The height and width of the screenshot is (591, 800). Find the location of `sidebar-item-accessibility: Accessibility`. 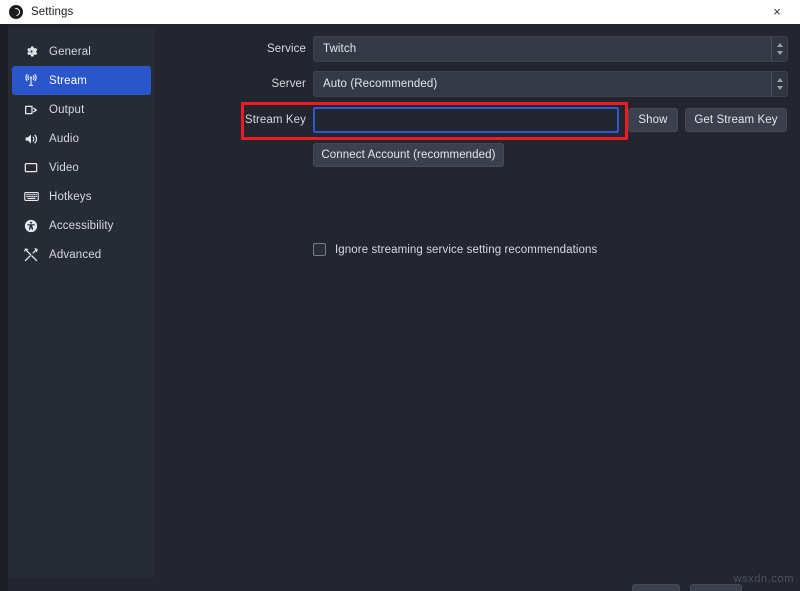

sidebar-item-accessibility: Accessibility is located at coordinates (81, 225).